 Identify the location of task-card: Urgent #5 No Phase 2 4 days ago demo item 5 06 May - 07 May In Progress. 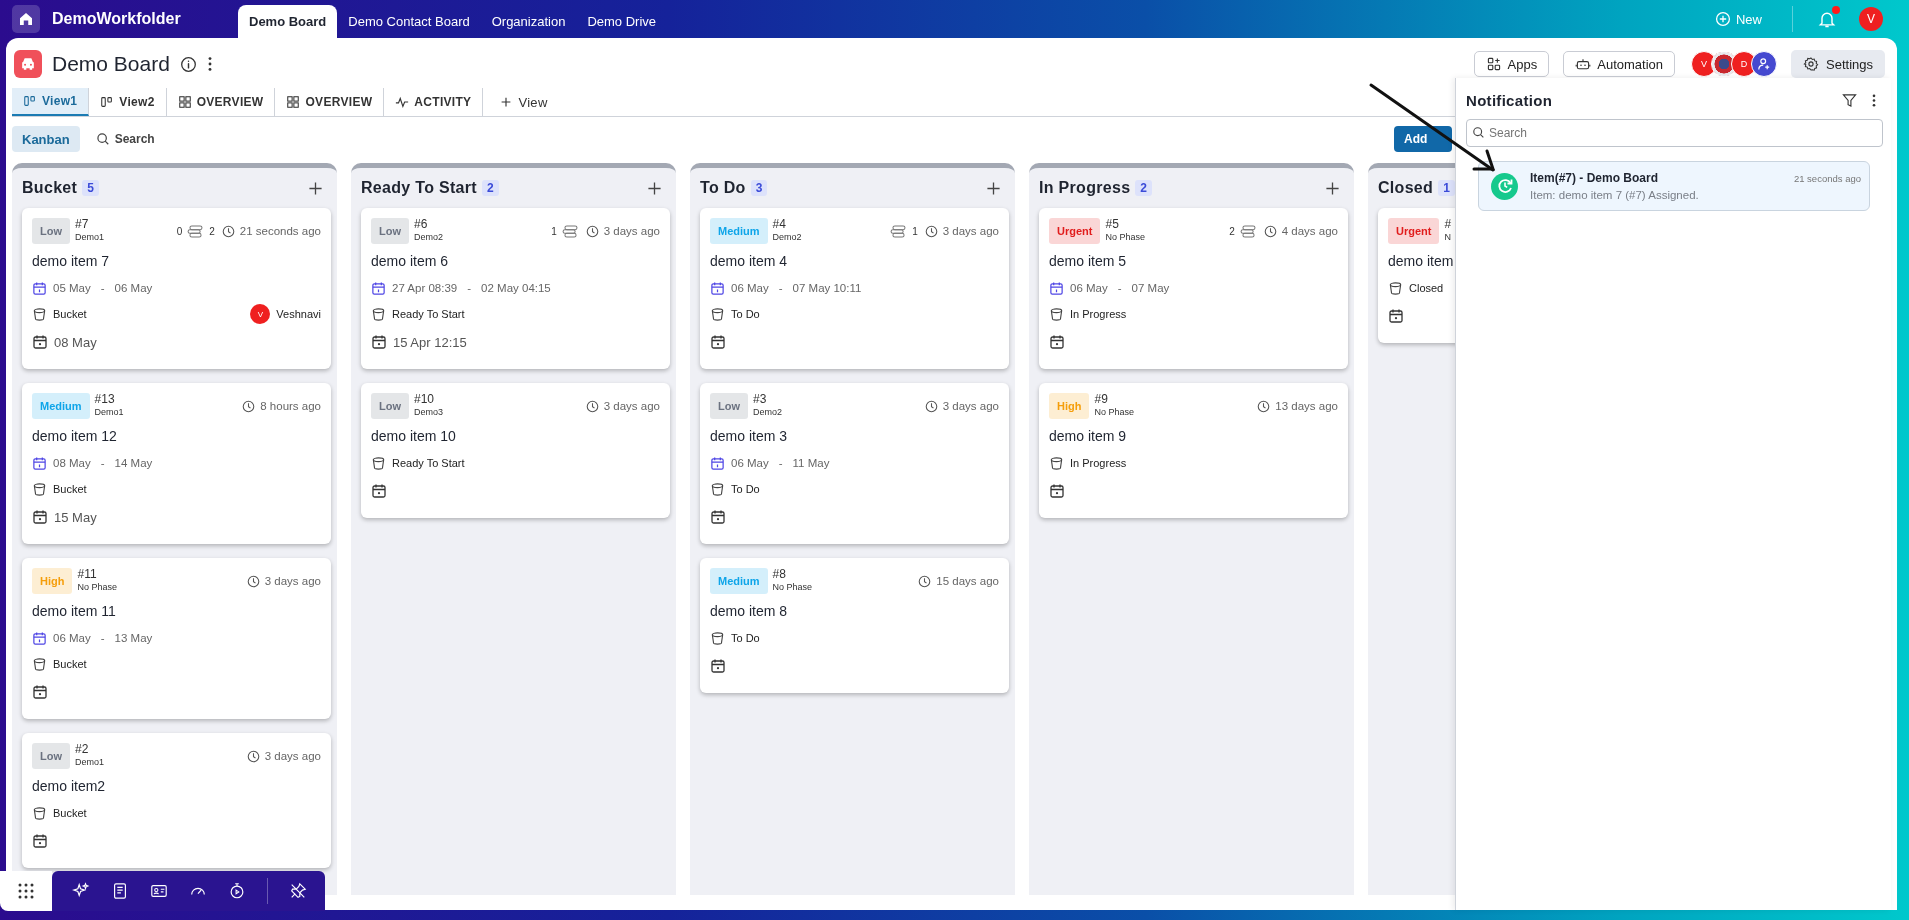
(1193, 288).